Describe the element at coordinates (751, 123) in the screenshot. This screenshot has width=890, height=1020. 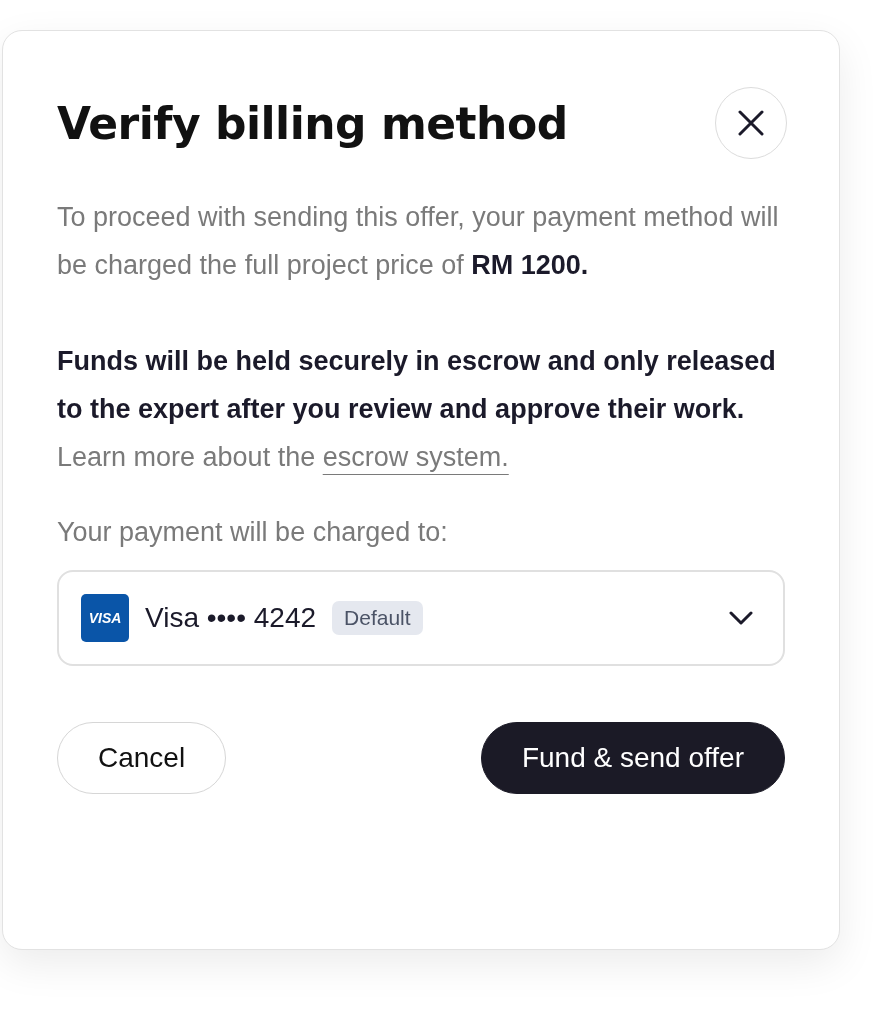
I see `close-icon` at that location.